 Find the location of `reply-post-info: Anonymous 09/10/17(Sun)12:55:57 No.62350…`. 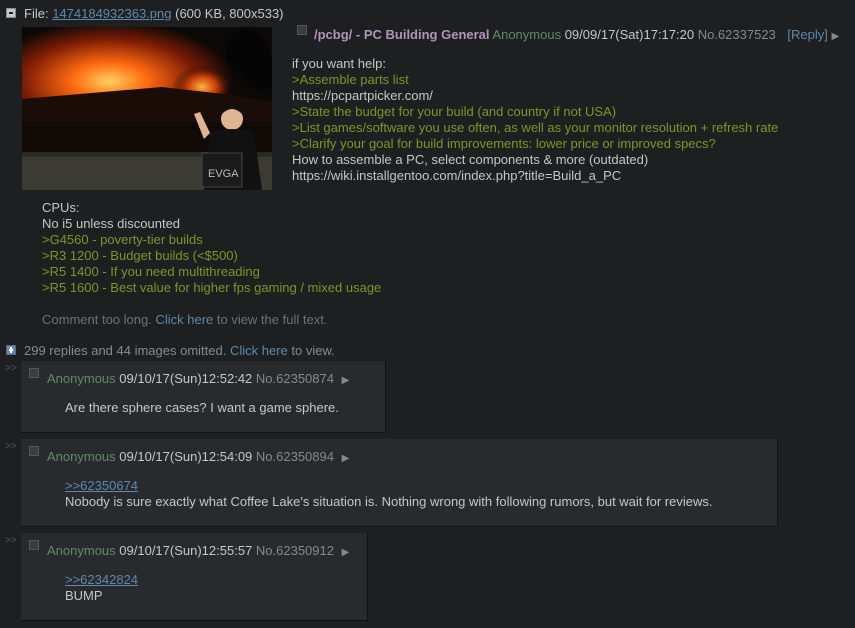

reply-post-info: Anonymous 09/10/17(Sun)12:55:57 No.62350… is located at coordinates (198, 550).